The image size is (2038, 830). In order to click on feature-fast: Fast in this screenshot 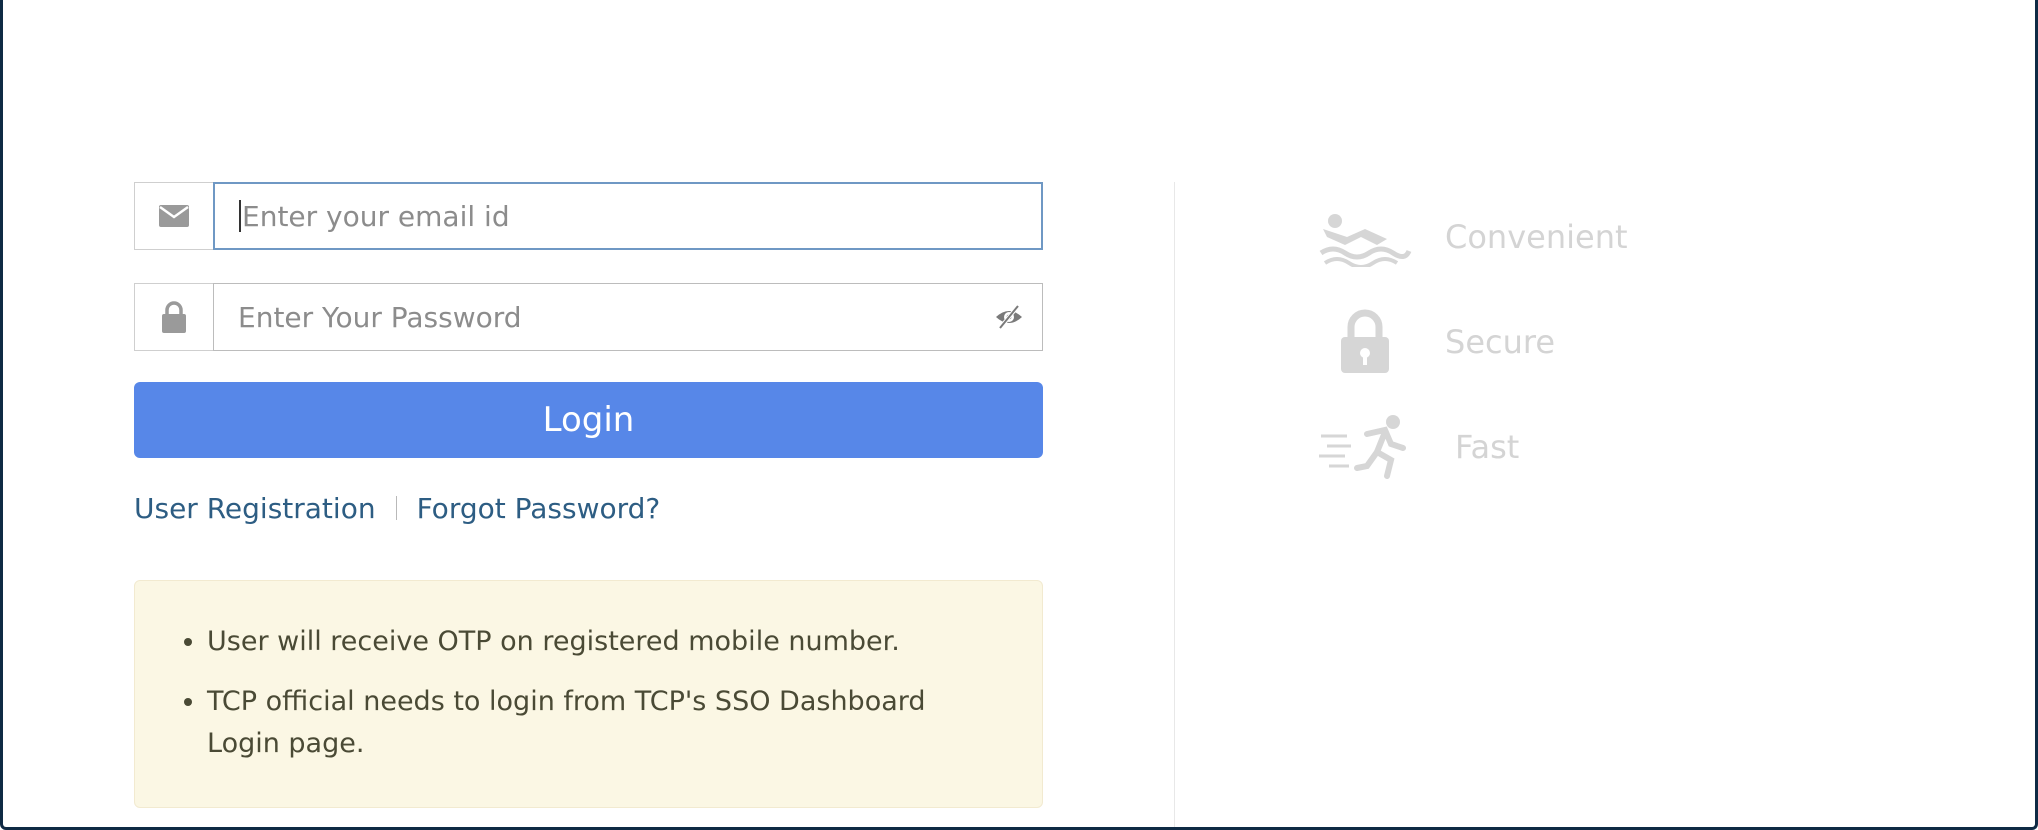, I will do `click(1417, 447)`.